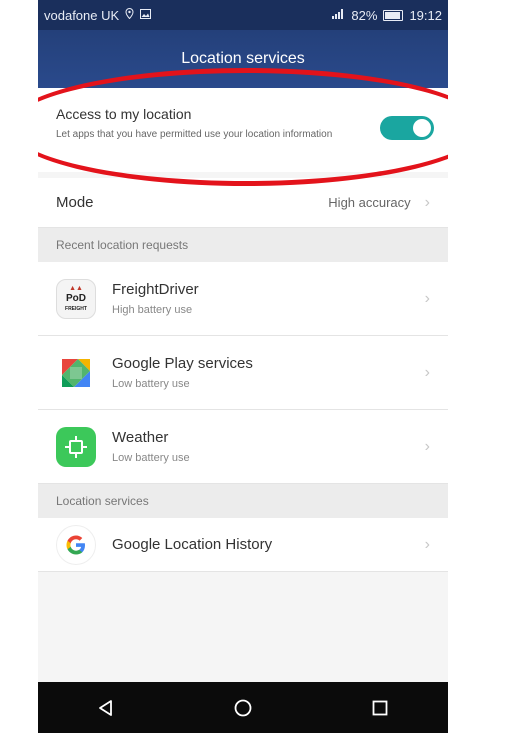 The width and height of the screenshot is (512, 733). I want to click on service-row-google-location-history: Google Location History ›, so click(243, 545).